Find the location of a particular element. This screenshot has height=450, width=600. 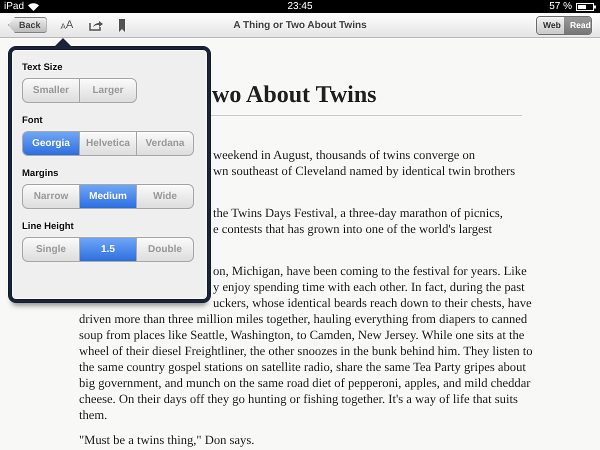

article-text-line: driven more than three million miles together, hauling everything from diapers to canned is located at coordinates (303, 319).